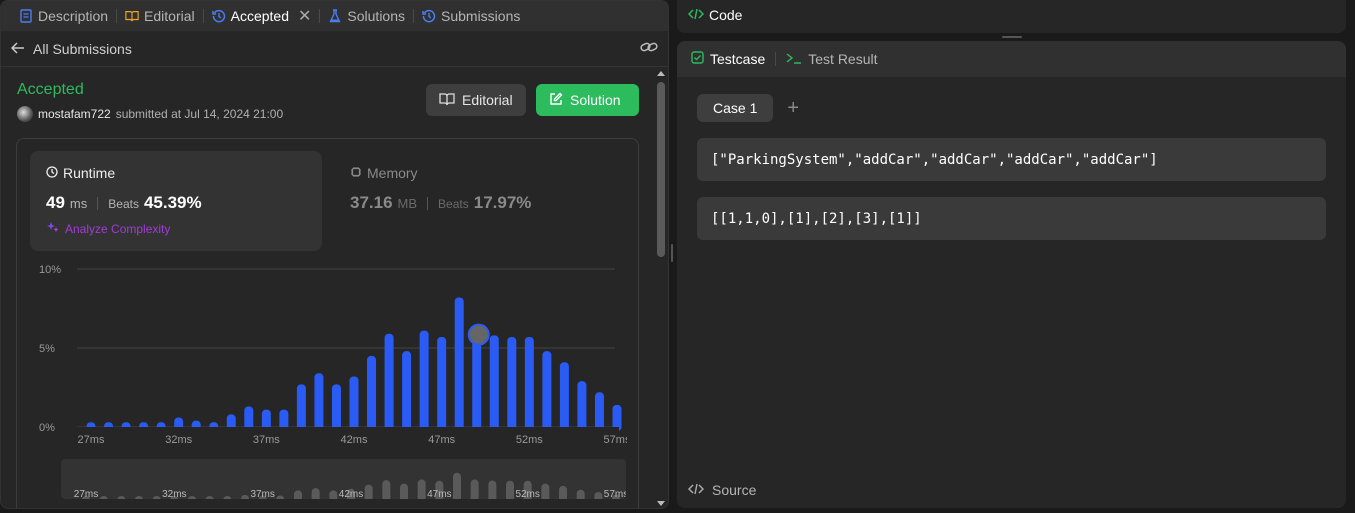  I want to click on y-tick-label: 10%, so click(50, 270).